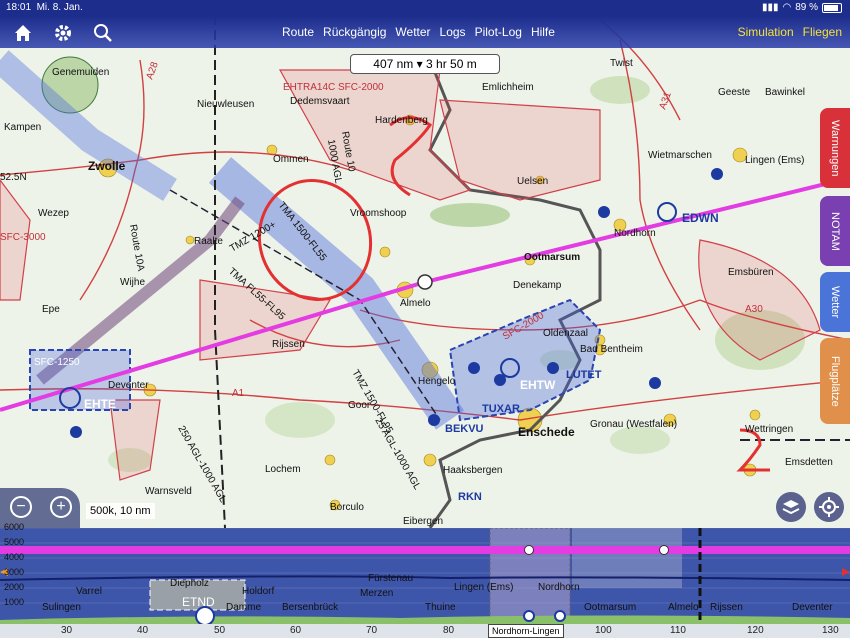 Image resolution: width=850 pixels, height=638 pixels. Describe the element at coordinates (100, 404) in the screenshot. I see `airspace-label: EHTE` at that location.